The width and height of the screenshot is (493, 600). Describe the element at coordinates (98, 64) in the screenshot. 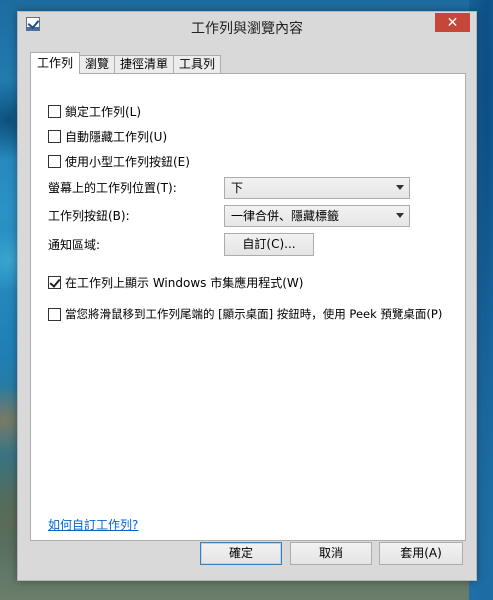

I see `tab-navigation: 瀏覽` at that location.